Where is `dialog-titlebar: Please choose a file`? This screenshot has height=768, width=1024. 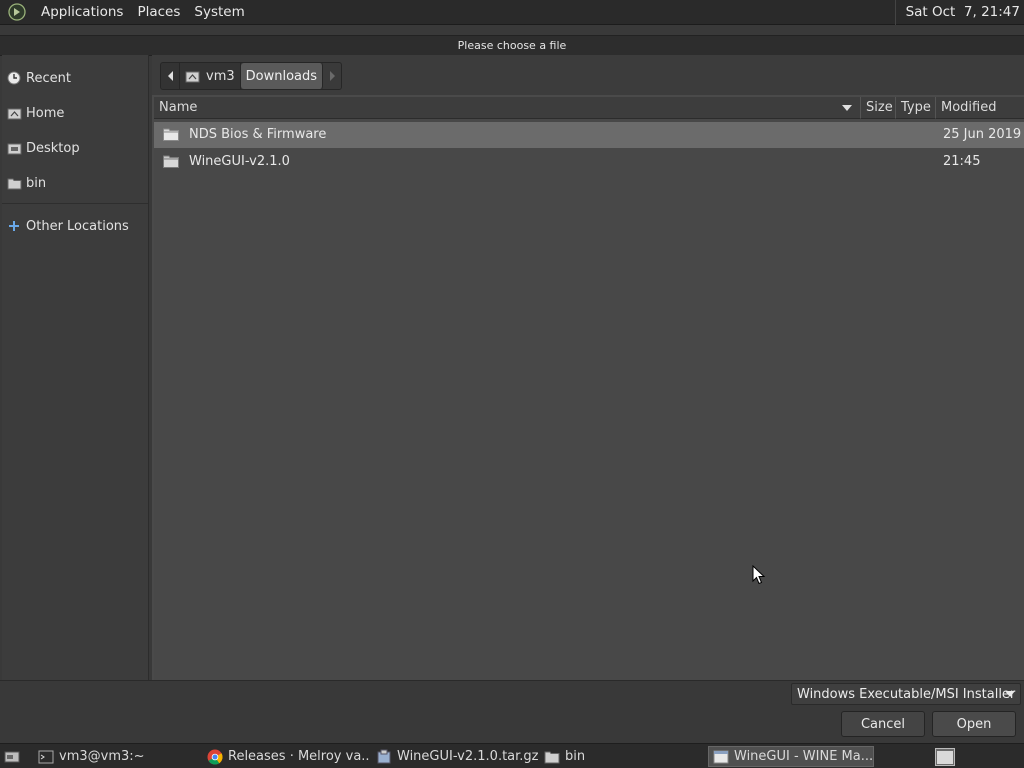
dialog-titlebar: Please choose a file is located at coordinates (512, 45).